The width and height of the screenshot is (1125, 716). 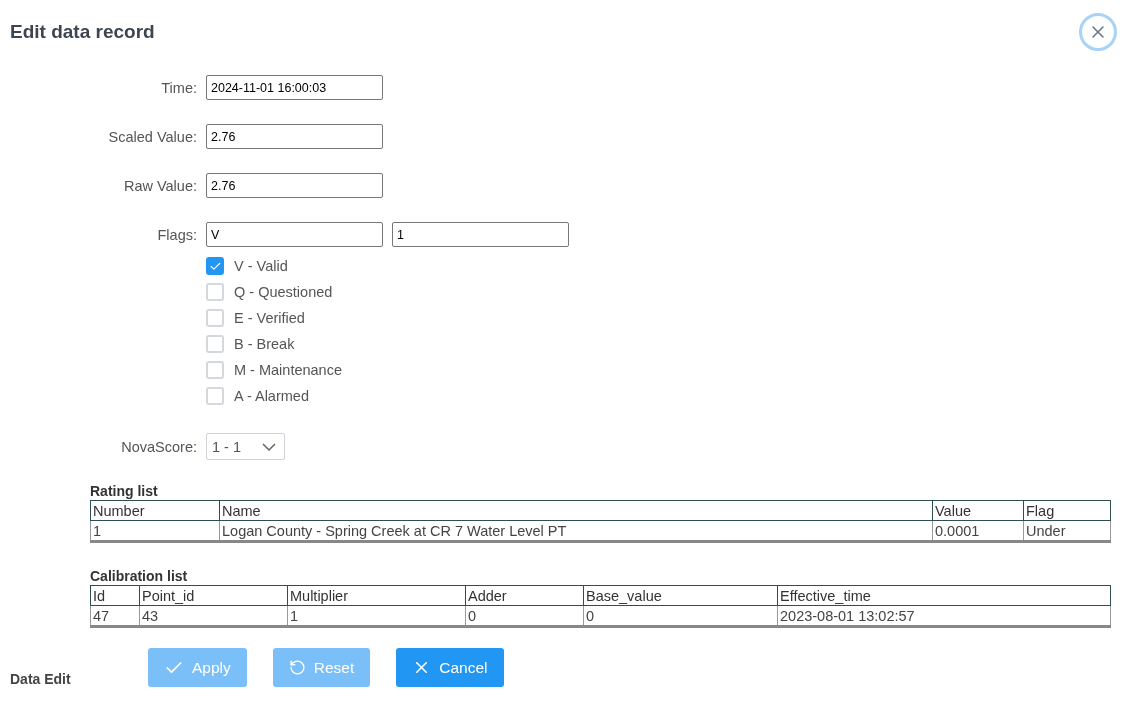 I want to click on table-cell: 43, so click(x=213, y=616).